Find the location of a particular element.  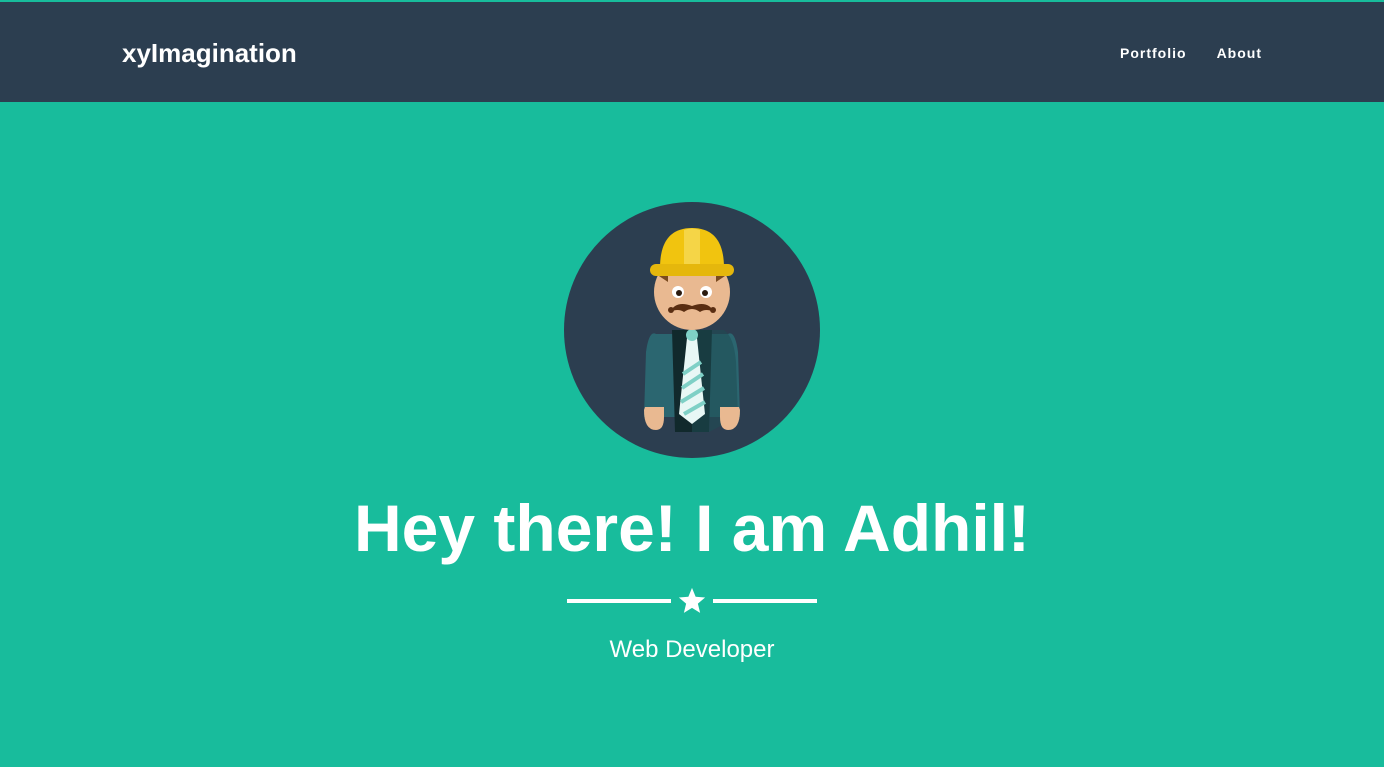

star-icon is located at coordinates (692, 600).